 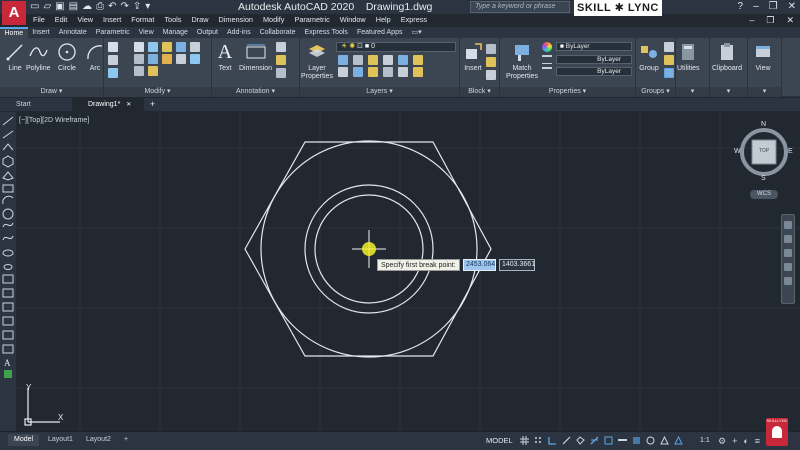 I want to click on utilities-button: Utilities, so click(x=688, y=57).